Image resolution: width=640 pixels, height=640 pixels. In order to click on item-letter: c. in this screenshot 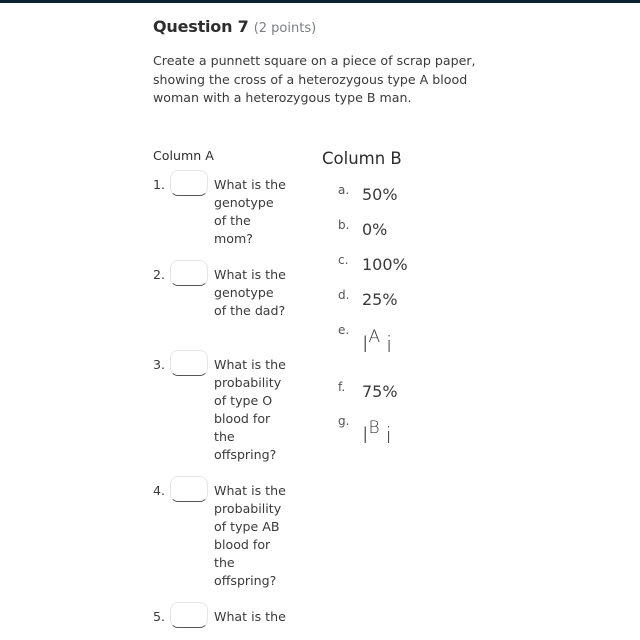, I will do `click(343, 260)`.